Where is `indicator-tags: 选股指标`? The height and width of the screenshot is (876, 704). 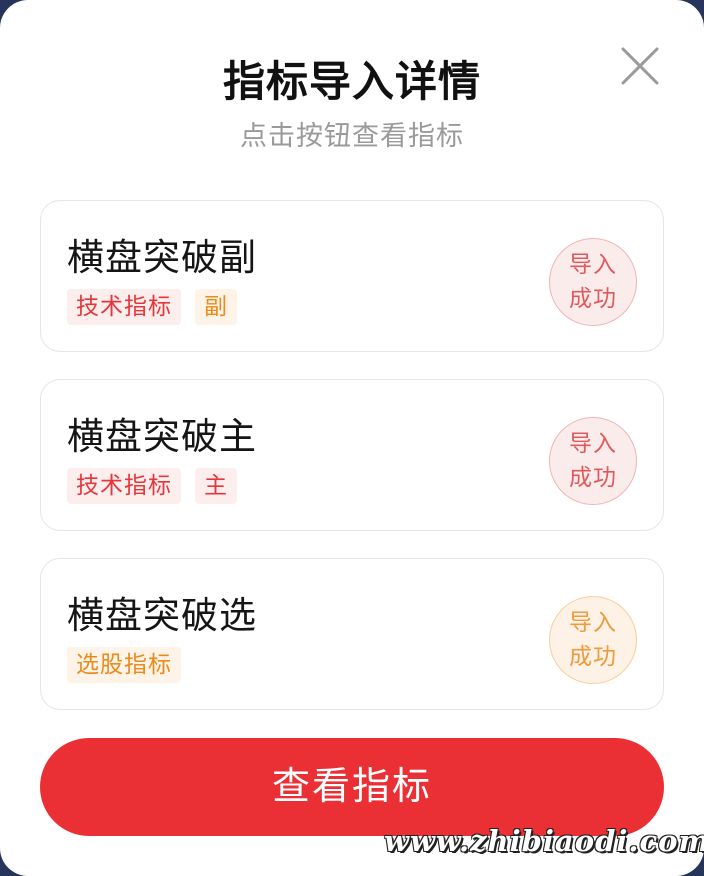
indicator-tags: 选股指标 is located at coordinates (124, 665).